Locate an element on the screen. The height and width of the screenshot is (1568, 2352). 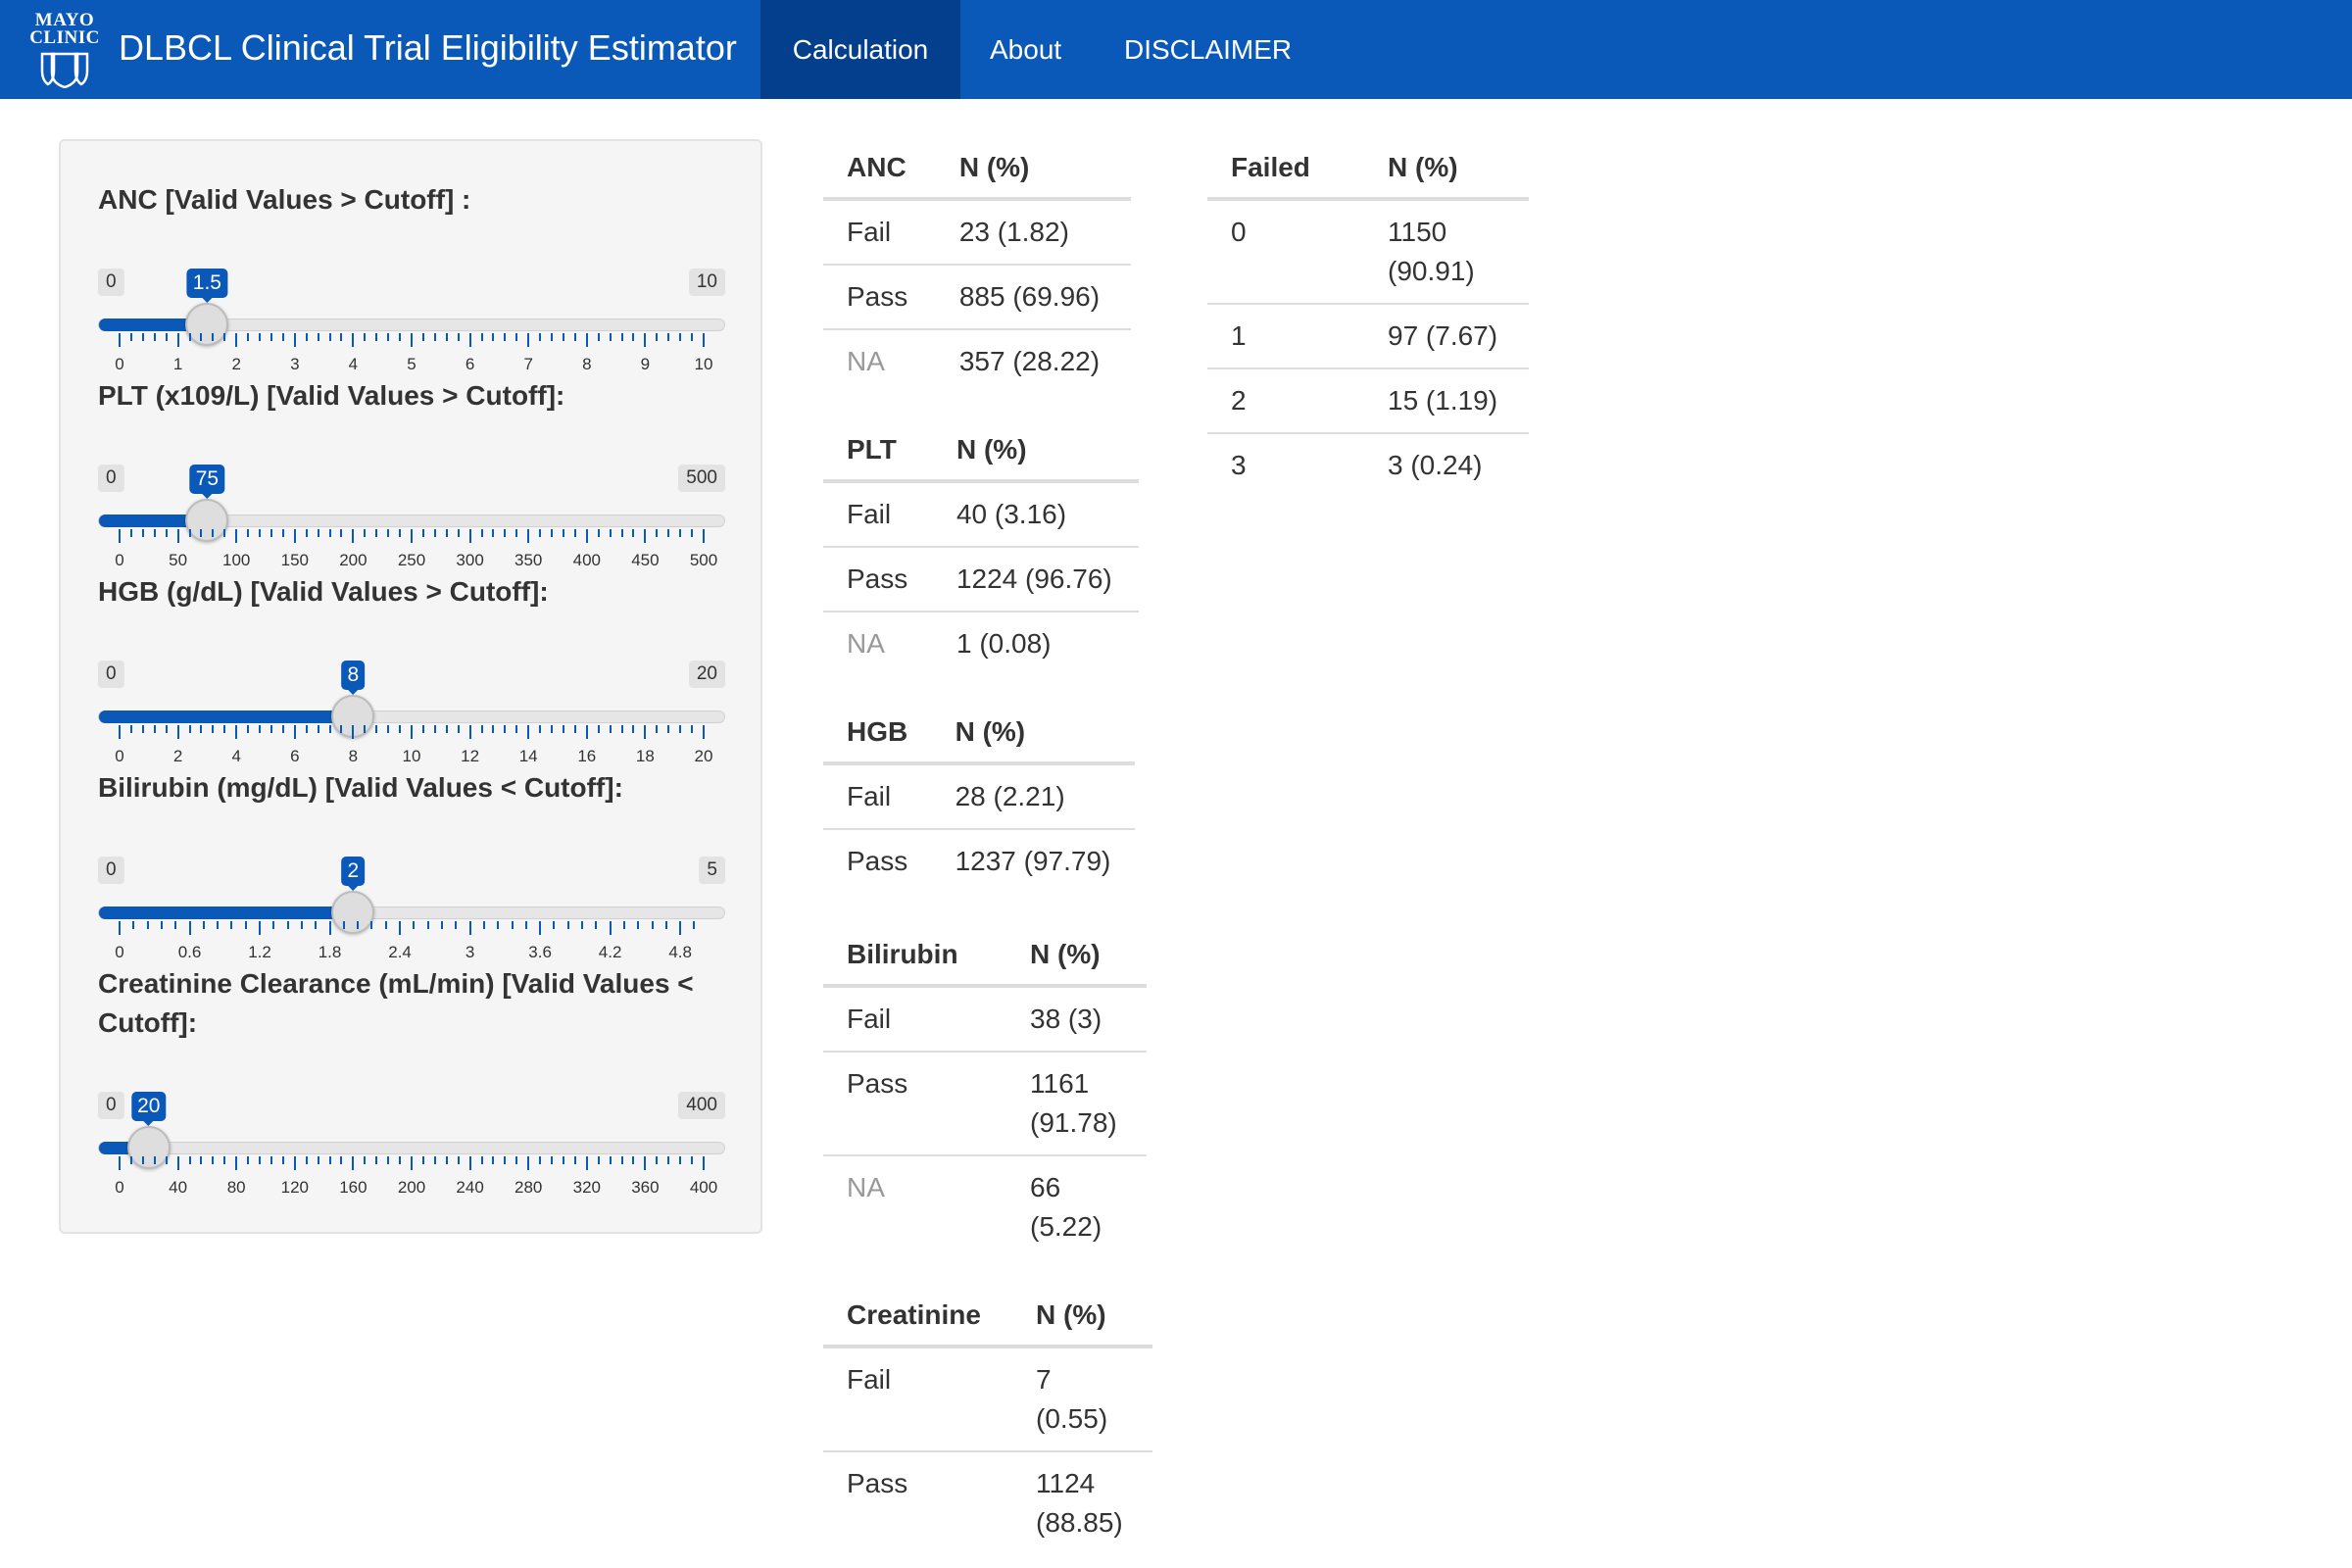
hgb-slider-label: HGB (g/dL) [Valid Values > Cutoff]: is located at coordinates (323, 591).